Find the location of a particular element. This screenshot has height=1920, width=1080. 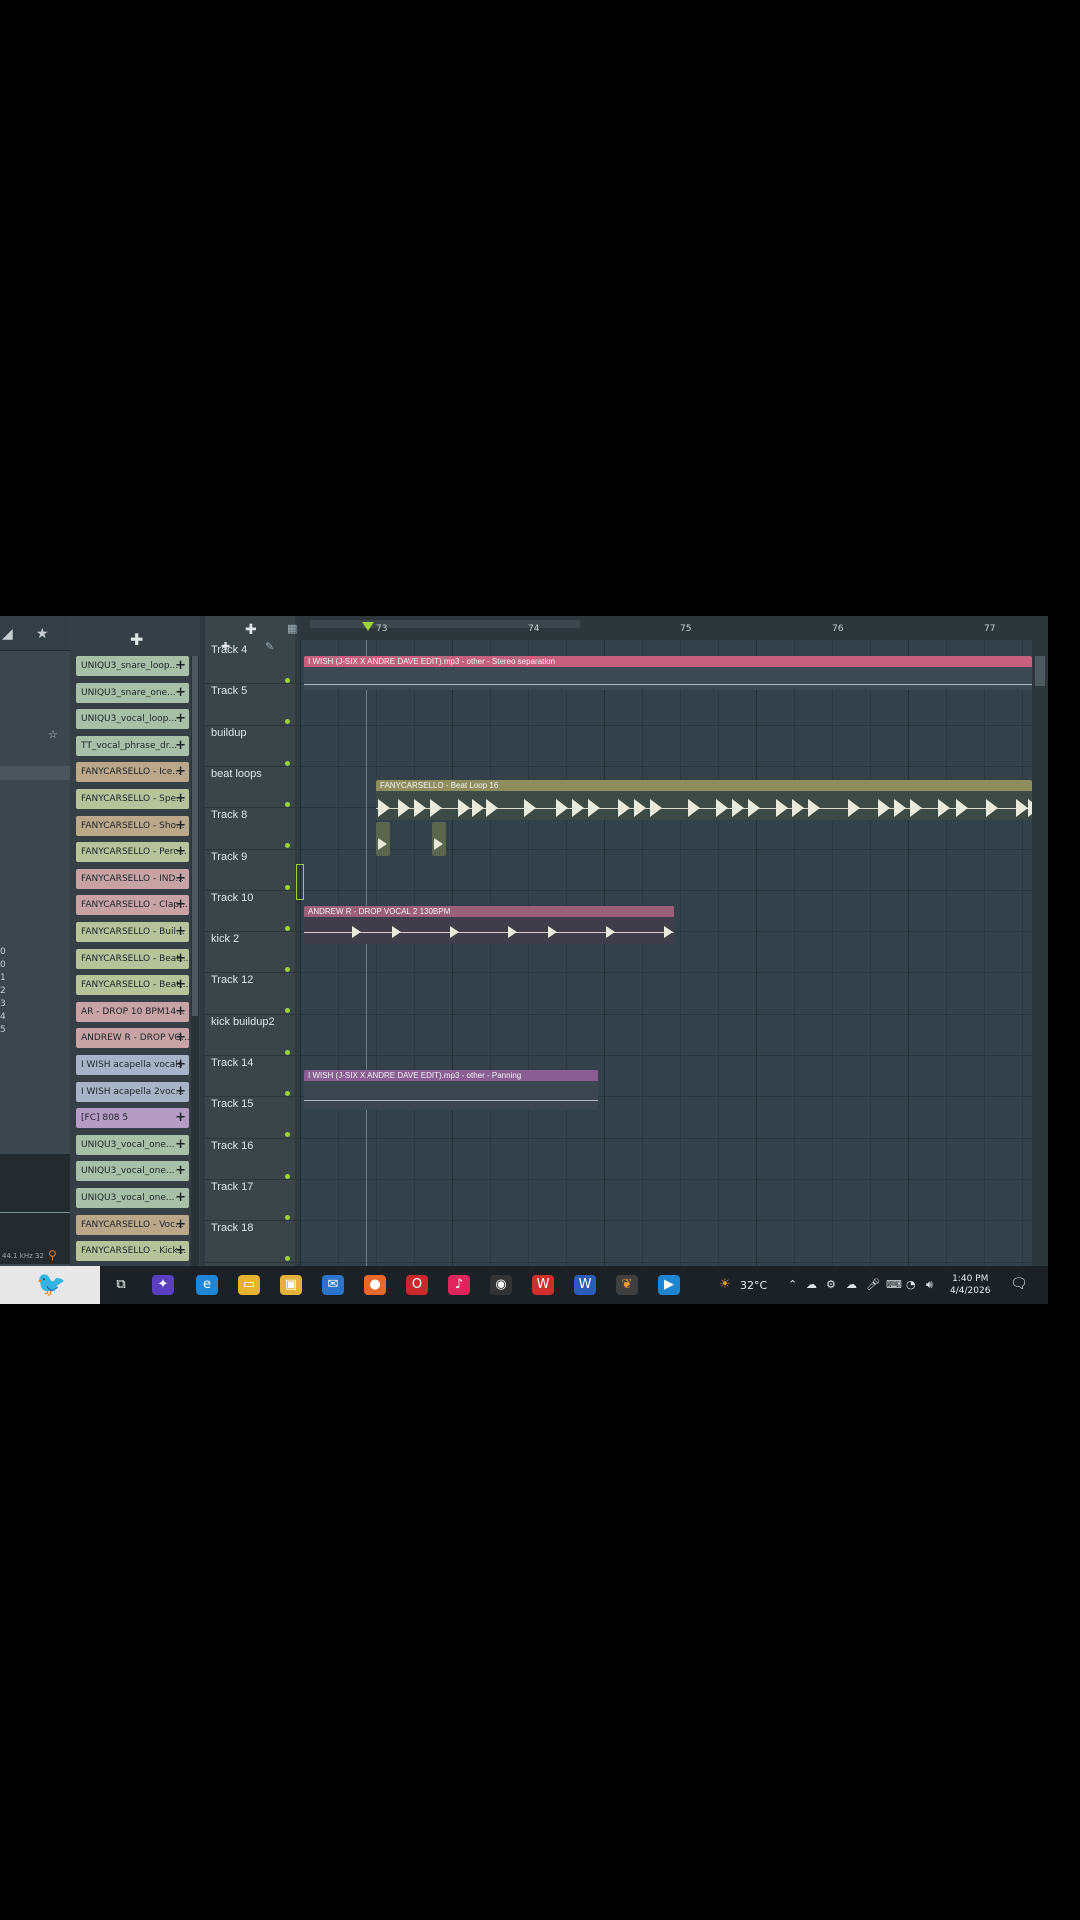

cloud-icon: ☁ is located at coordinates (851, 1284).